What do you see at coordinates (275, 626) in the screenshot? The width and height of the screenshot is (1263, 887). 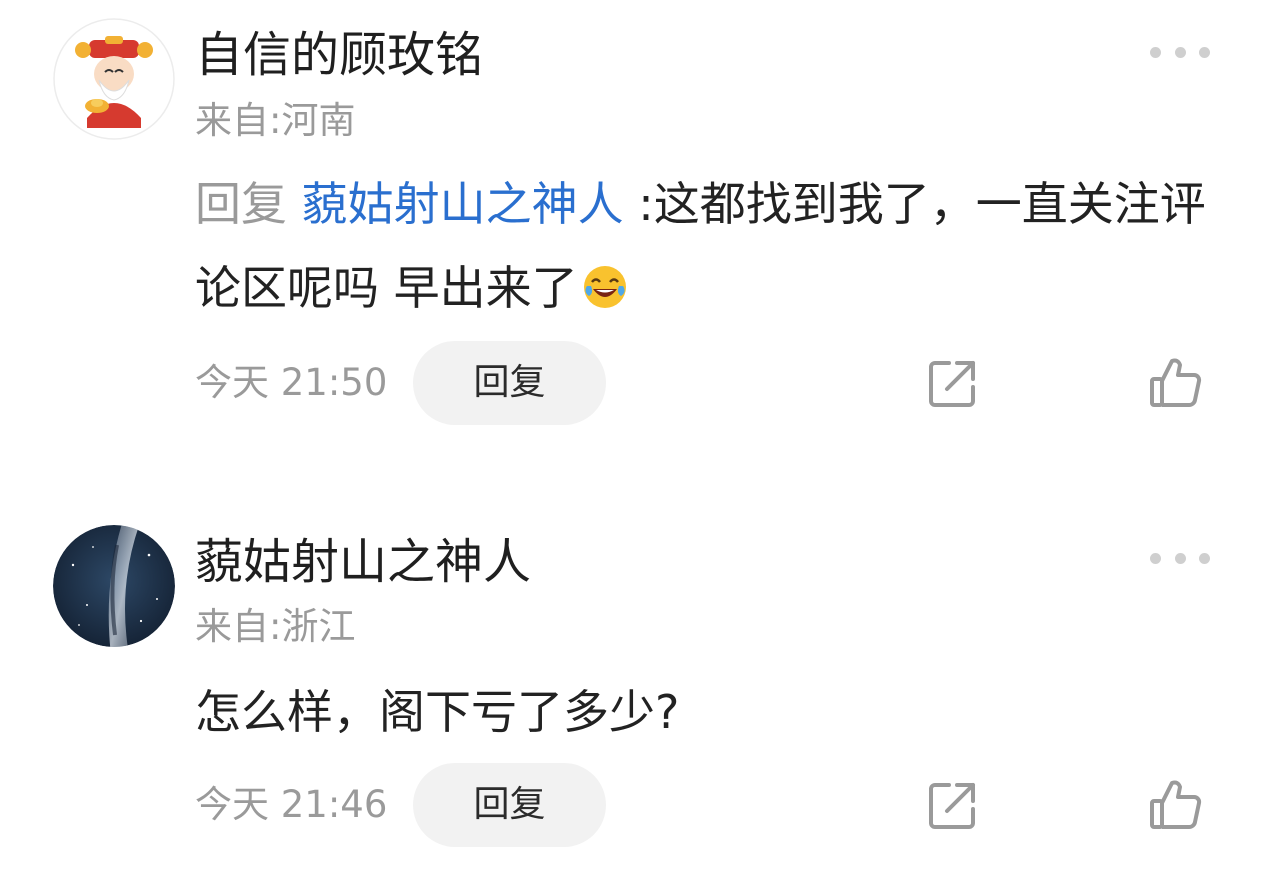 I see `location-label: 来自:浙江` at bounding box center [275, 626].